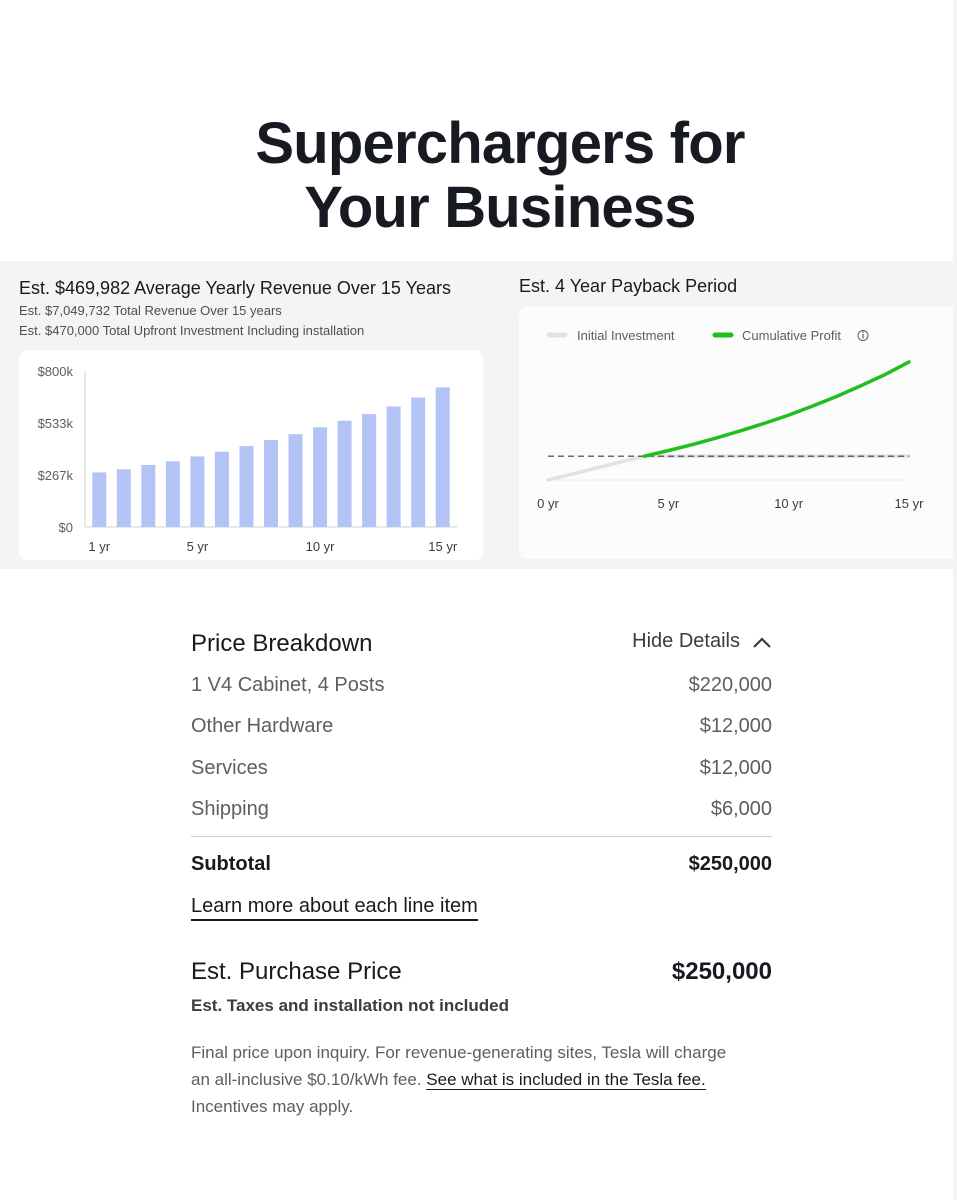 Image resolution: width=957 pixels, height=1200 pixels. I want to click on revenue-chart-card: $0 $267k $533k $800k 1 yr 5 yr 10 yr 15 yr, so click(251, 455).